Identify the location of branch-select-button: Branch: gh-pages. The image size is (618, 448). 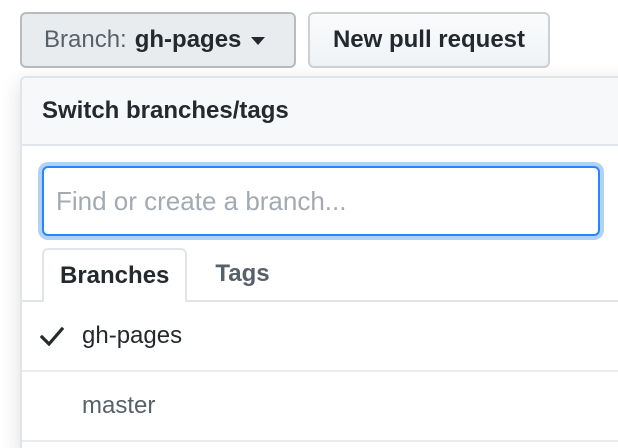
(158, 40).